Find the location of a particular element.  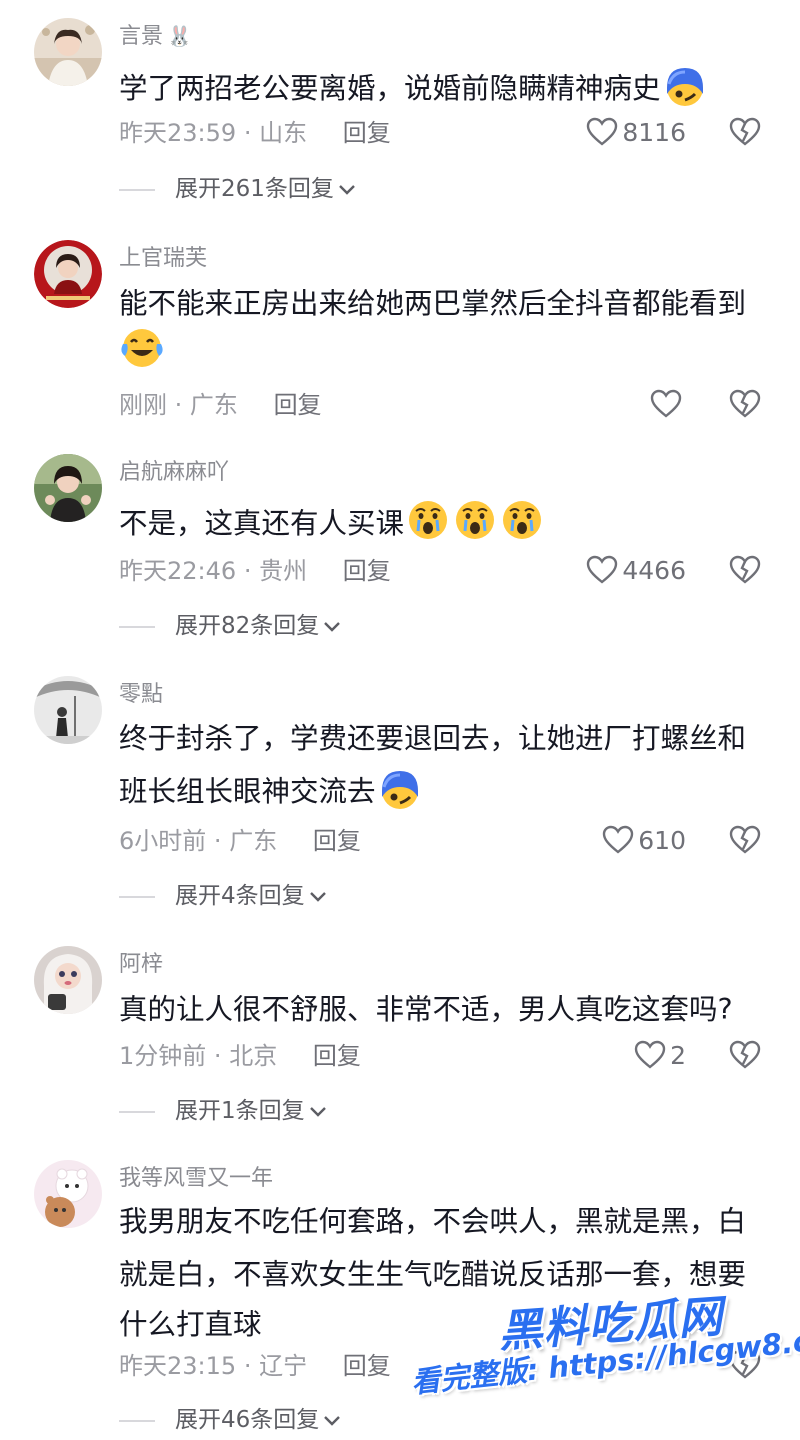

comment-text: 终于封杀了，学费还要退回去，让她进厂打螺丝和 班长组长眼神交流去 is located at coordinates (449, 770).